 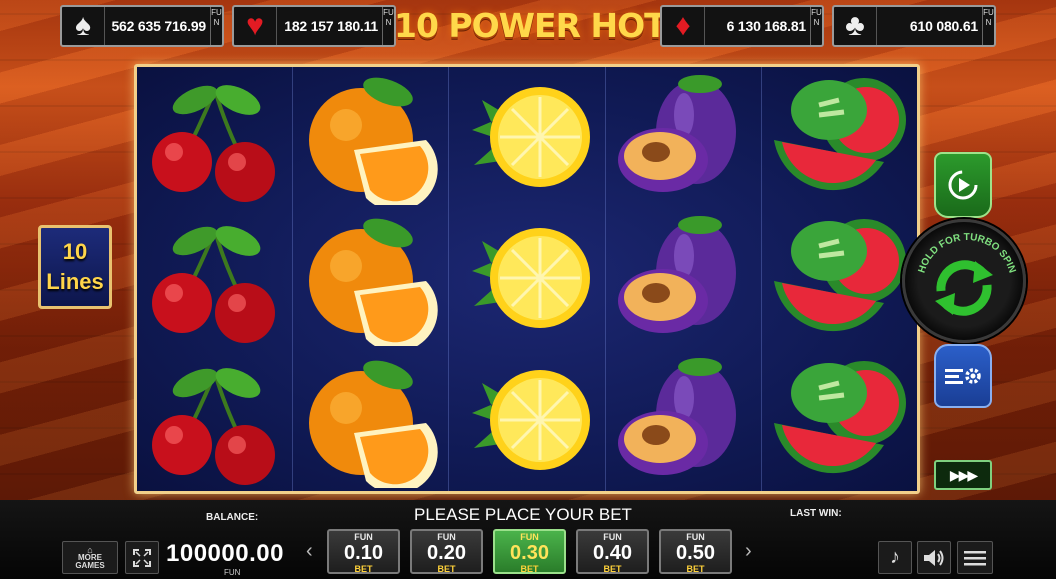 I want to click on bet-amount: 0.10, so click(x=363, y=553).